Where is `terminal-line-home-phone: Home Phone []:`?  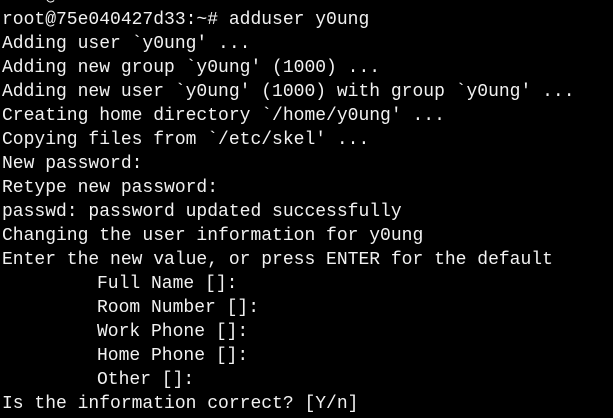 terminal-line-home-phone: Home Phone []: is located at coordinates (173, 356).